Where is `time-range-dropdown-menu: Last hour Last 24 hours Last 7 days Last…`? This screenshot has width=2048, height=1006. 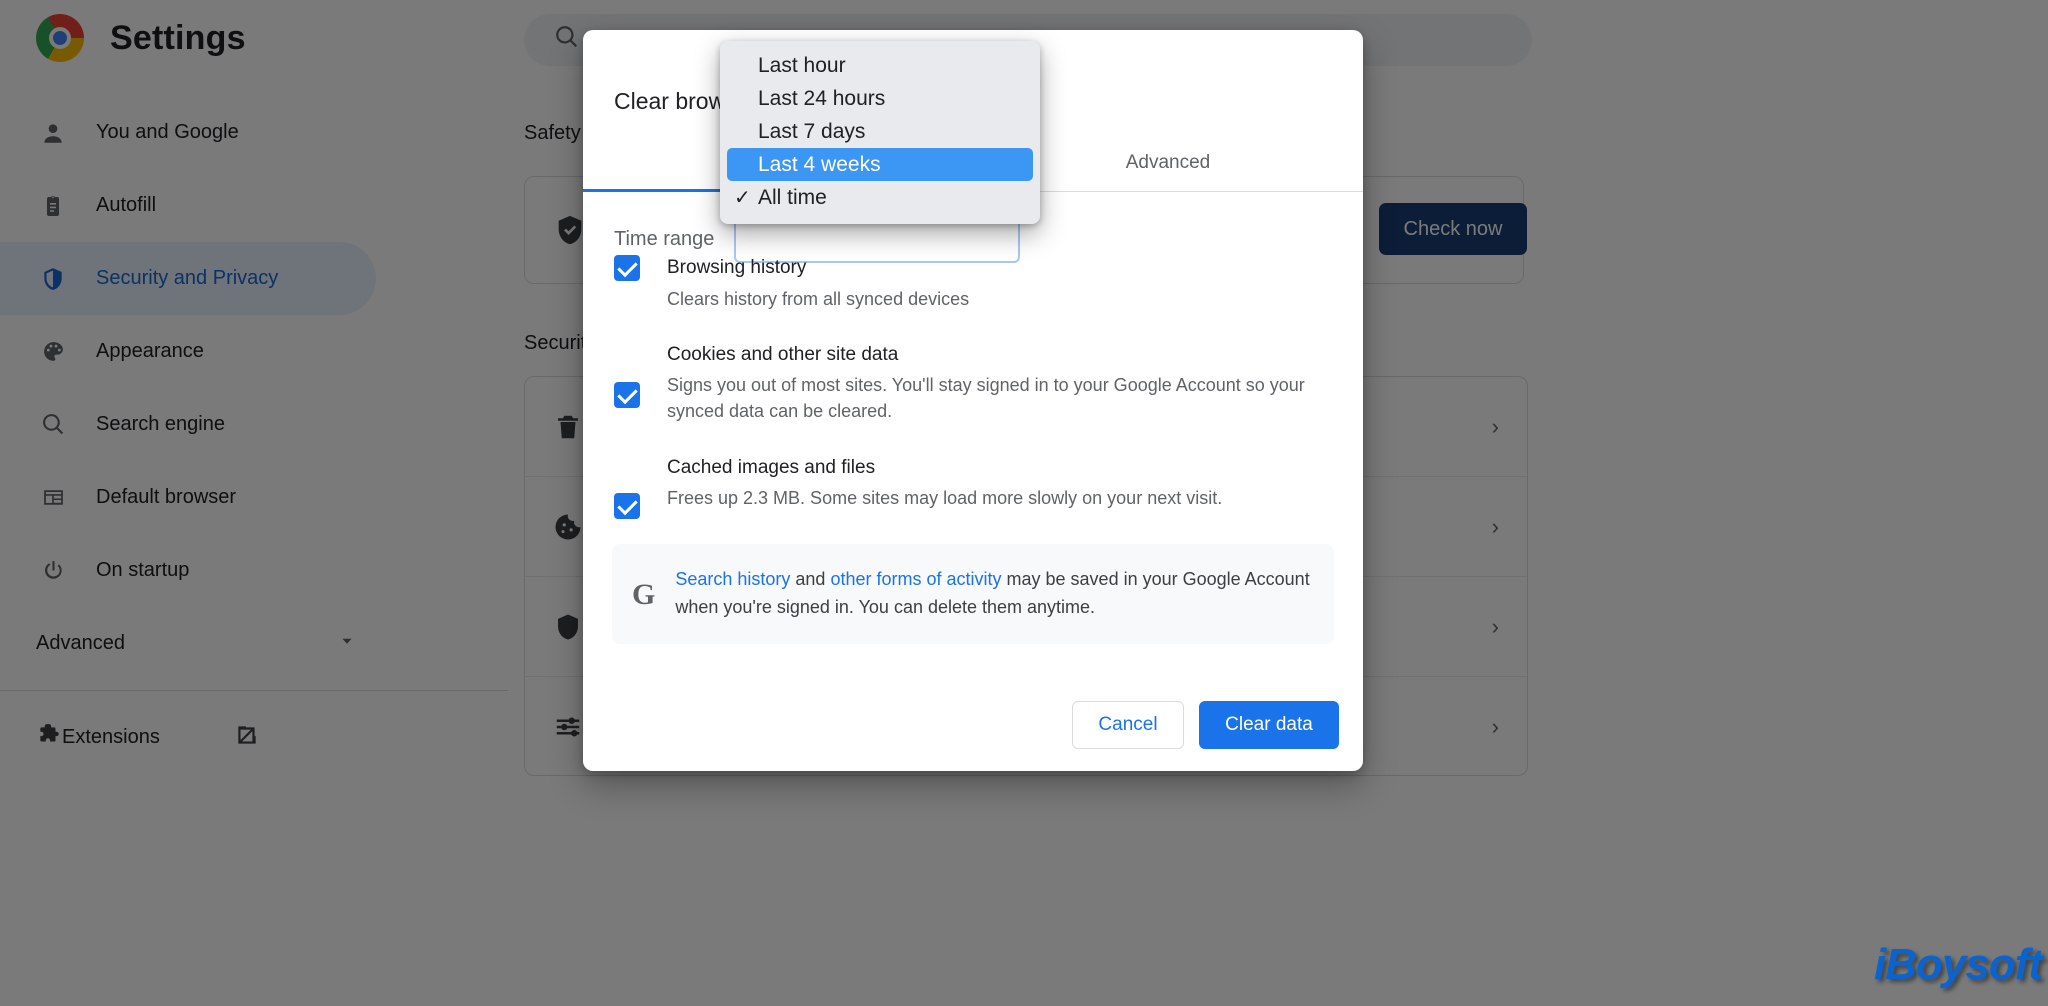 time-range-dropdown-menu: Last hour Last 24 hours Last 7 days Last… is located at coordinates (880, 132).